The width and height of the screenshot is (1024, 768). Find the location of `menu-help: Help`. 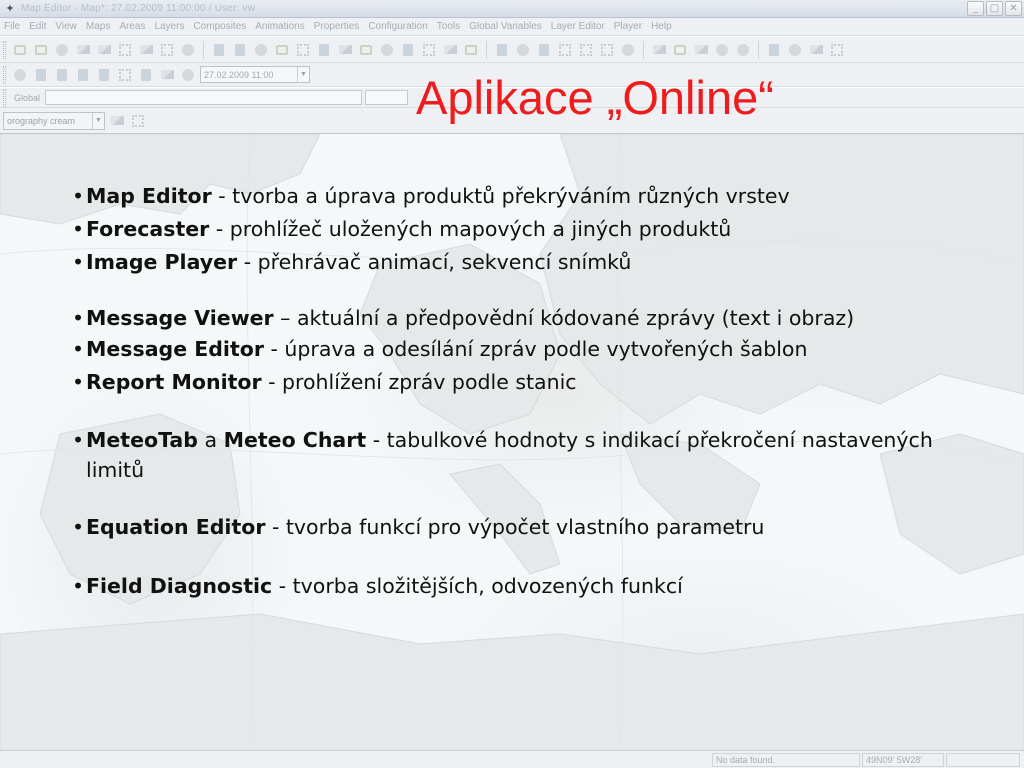

menu-help: Help is located at coordinates (661, 26).